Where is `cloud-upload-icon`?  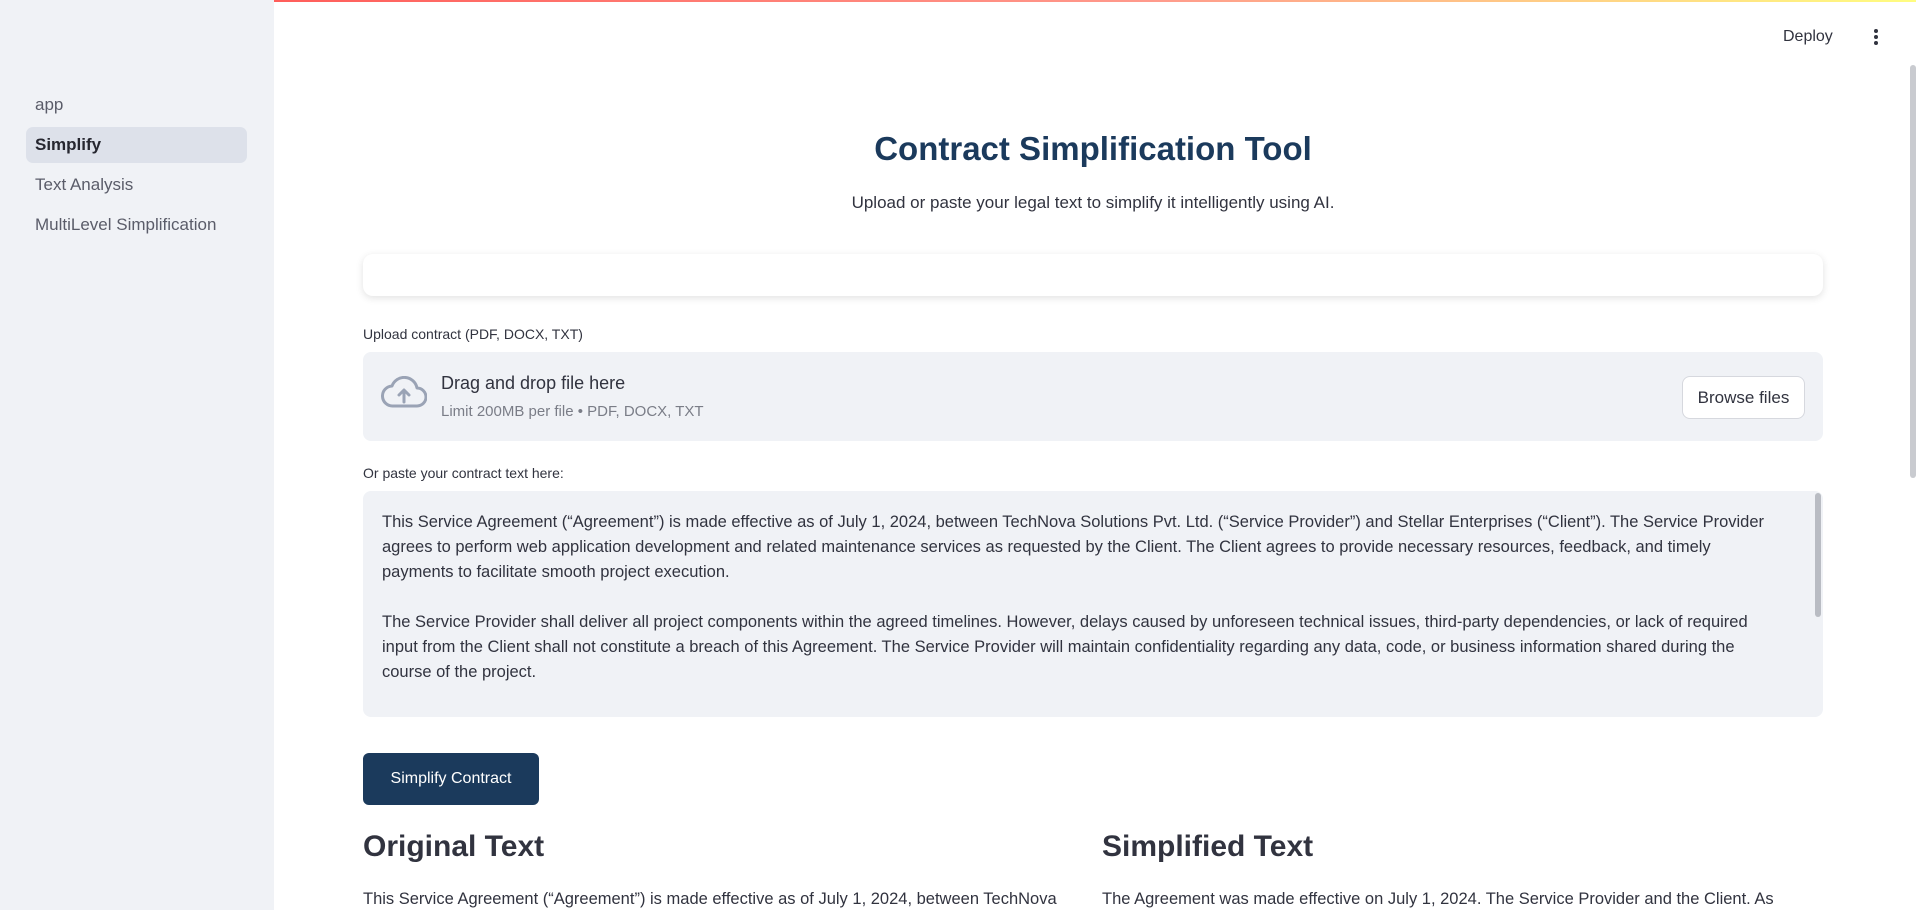 cloud-upload-icon is located at coordinates (404, 392).